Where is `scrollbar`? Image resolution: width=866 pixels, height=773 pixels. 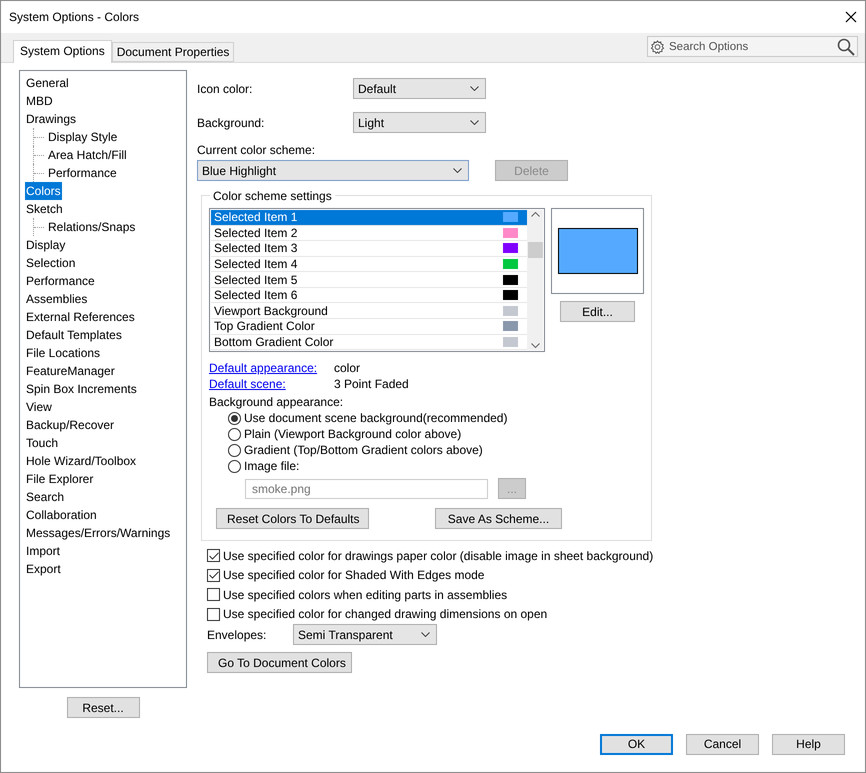
scrollbar is located at coordinates (535, 280).